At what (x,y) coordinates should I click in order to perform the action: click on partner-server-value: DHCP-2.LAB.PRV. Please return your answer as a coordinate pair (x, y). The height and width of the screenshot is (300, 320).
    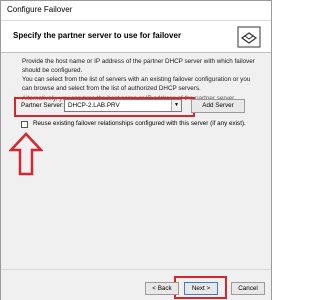
    Looking at the image, I should click on (94, 105).